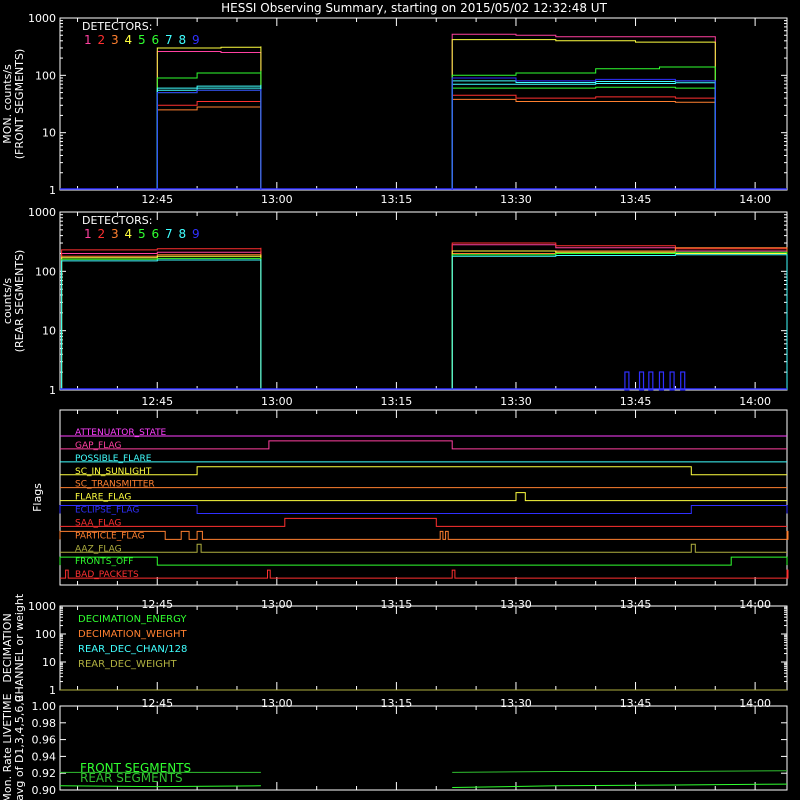 This screenshot has height=800, width=800. What do you see at coordinates (127, 664) in the screenshot?
I see `legend-rear-dec-weight: REAR_DEC_WEIGHT` at bounding box center [127, 664].